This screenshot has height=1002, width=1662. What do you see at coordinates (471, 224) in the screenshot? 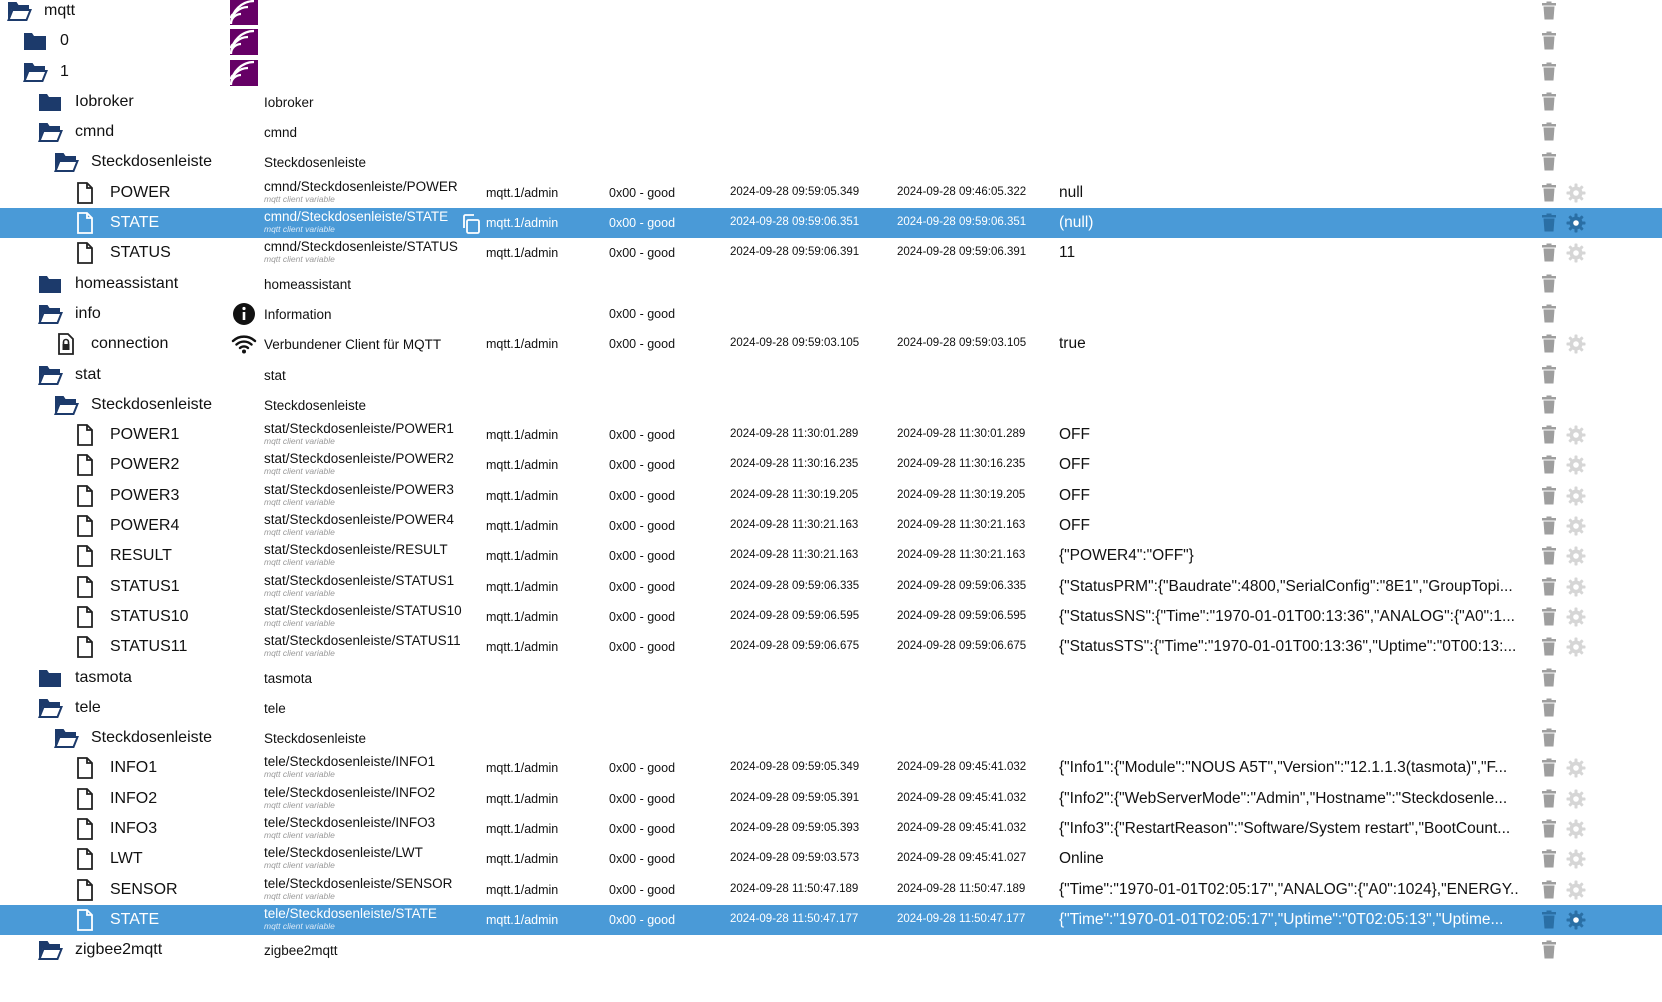
I see `copy-icon` at bounding box center [471, 224].